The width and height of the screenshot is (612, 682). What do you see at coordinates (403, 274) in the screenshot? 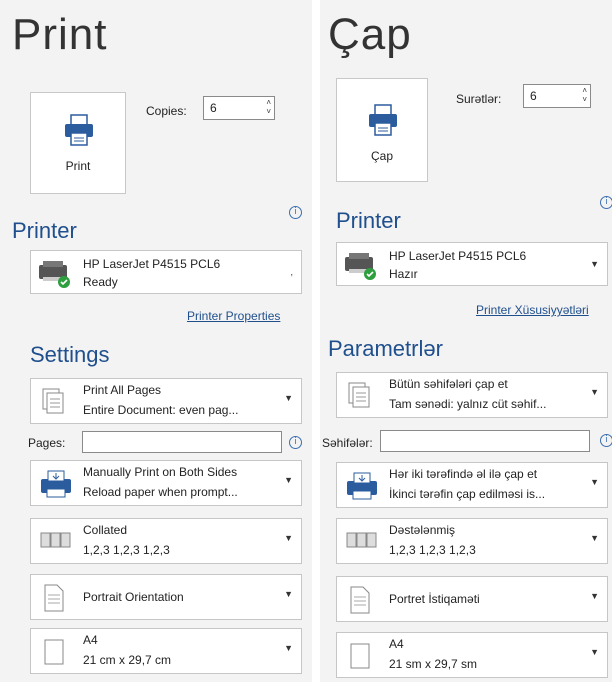
I see `printer-status: Hazır` at bounding box center [403, 274].